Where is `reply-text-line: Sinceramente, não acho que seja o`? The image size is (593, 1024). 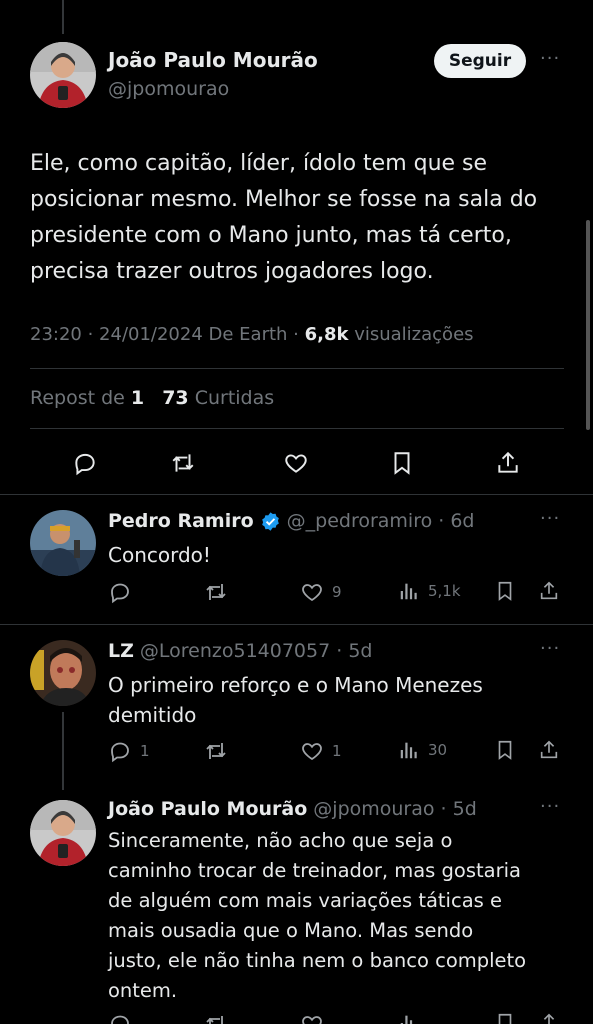 reply-text-line: Sinceramente, não acho que seja o is located at coordinates (280, 840).